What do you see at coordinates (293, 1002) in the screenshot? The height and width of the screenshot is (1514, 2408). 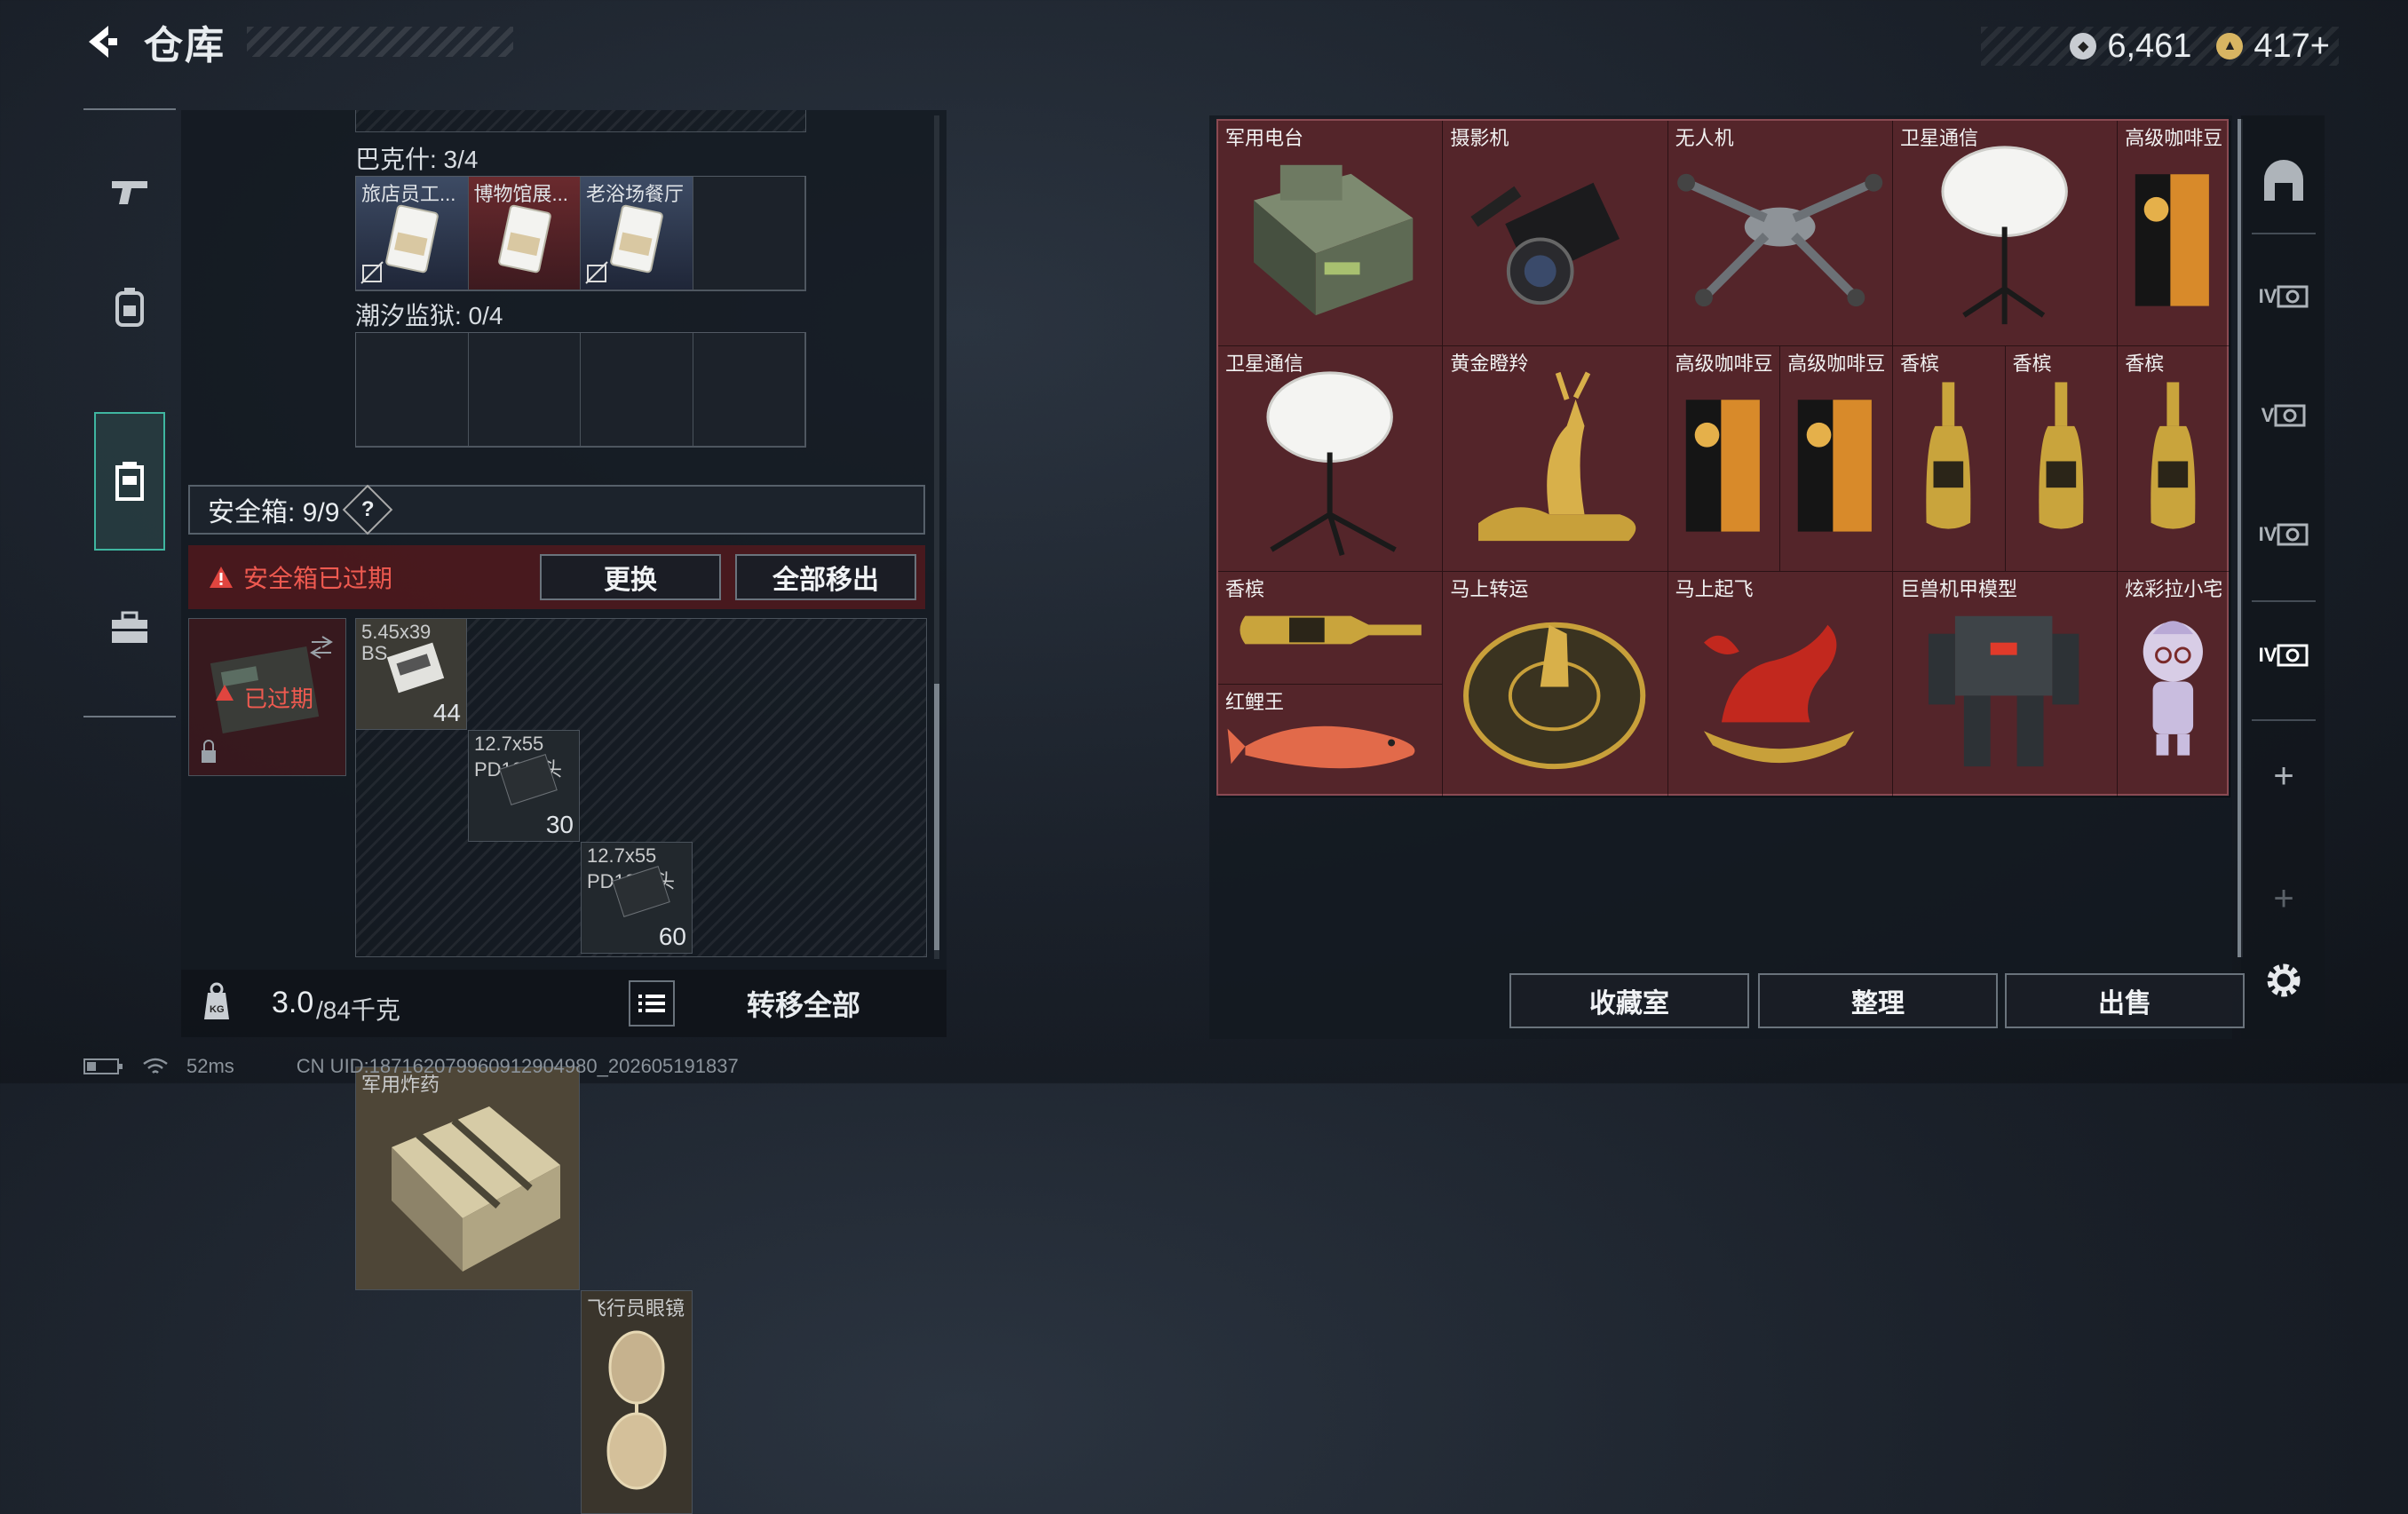 I see `weight-current: 3.0` at bounding box center [293, 1002].